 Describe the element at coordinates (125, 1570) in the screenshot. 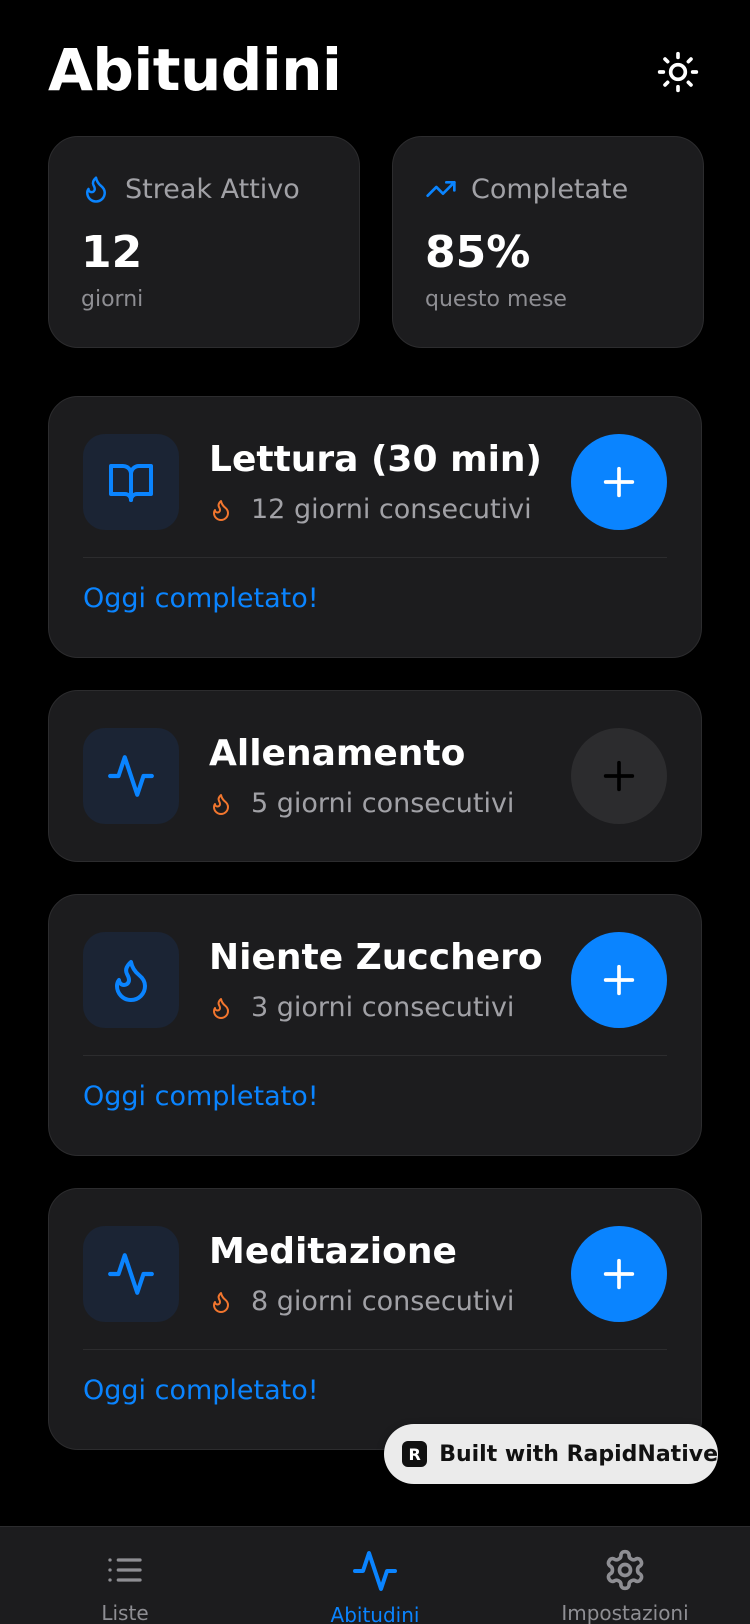

I see `list-icon` at that location.